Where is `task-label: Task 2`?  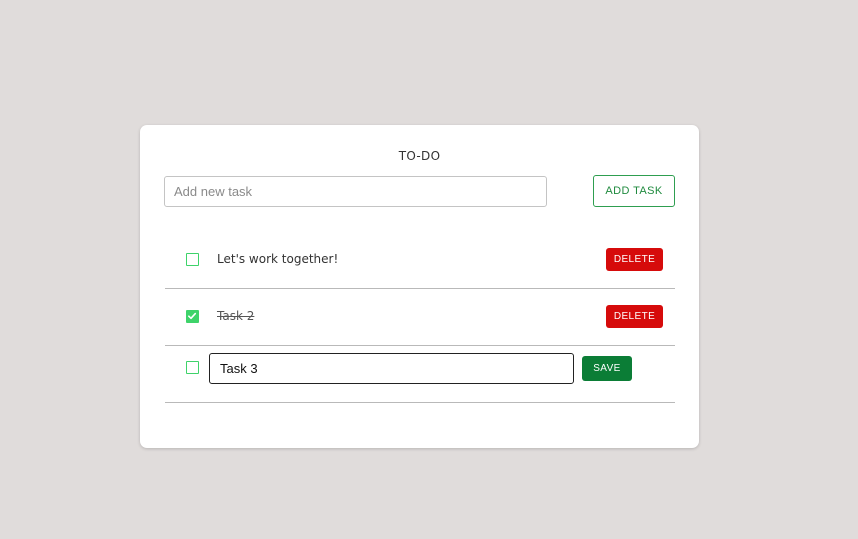
task-label: Task 2 is located at coordinates (236, 316).